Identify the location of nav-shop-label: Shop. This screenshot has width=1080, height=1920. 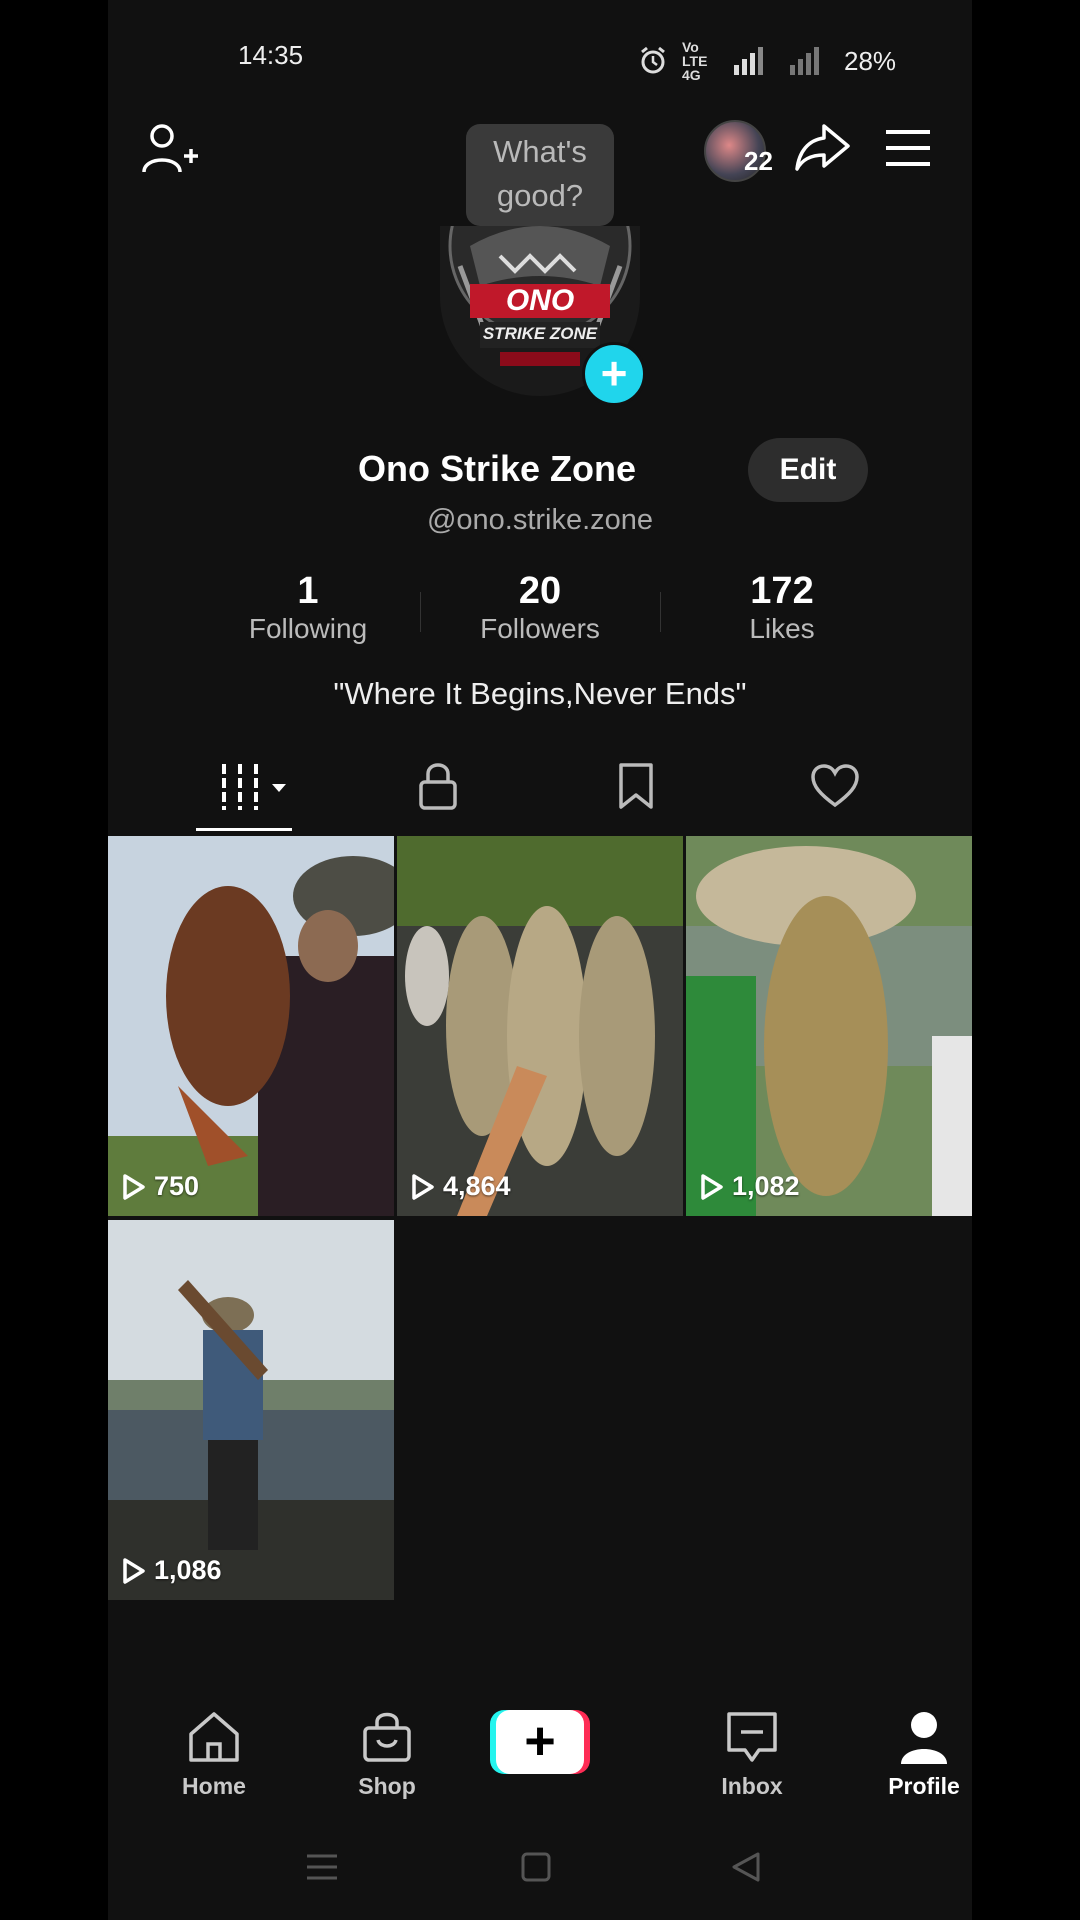
(387, 1786).